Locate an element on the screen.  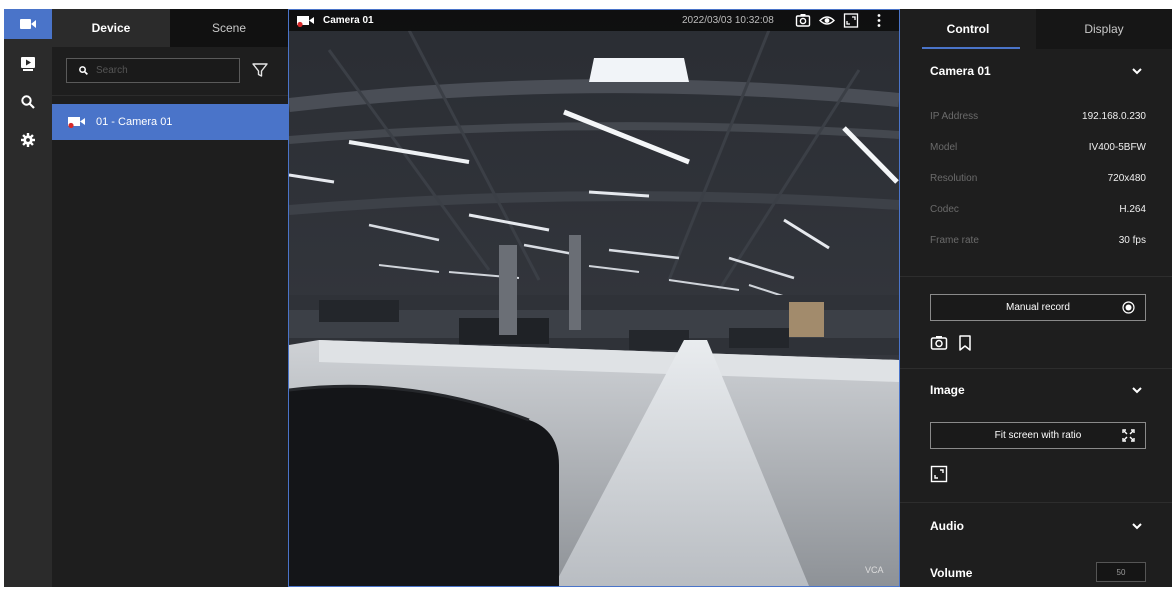
device-label: 01 - Camera 01 is located at coordinates (134, 122).